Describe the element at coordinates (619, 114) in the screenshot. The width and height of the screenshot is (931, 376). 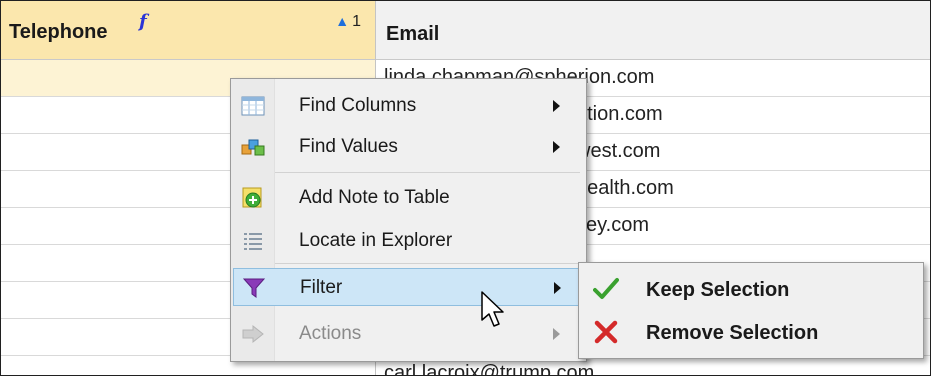
I see `email-value: ation.com` at that location.